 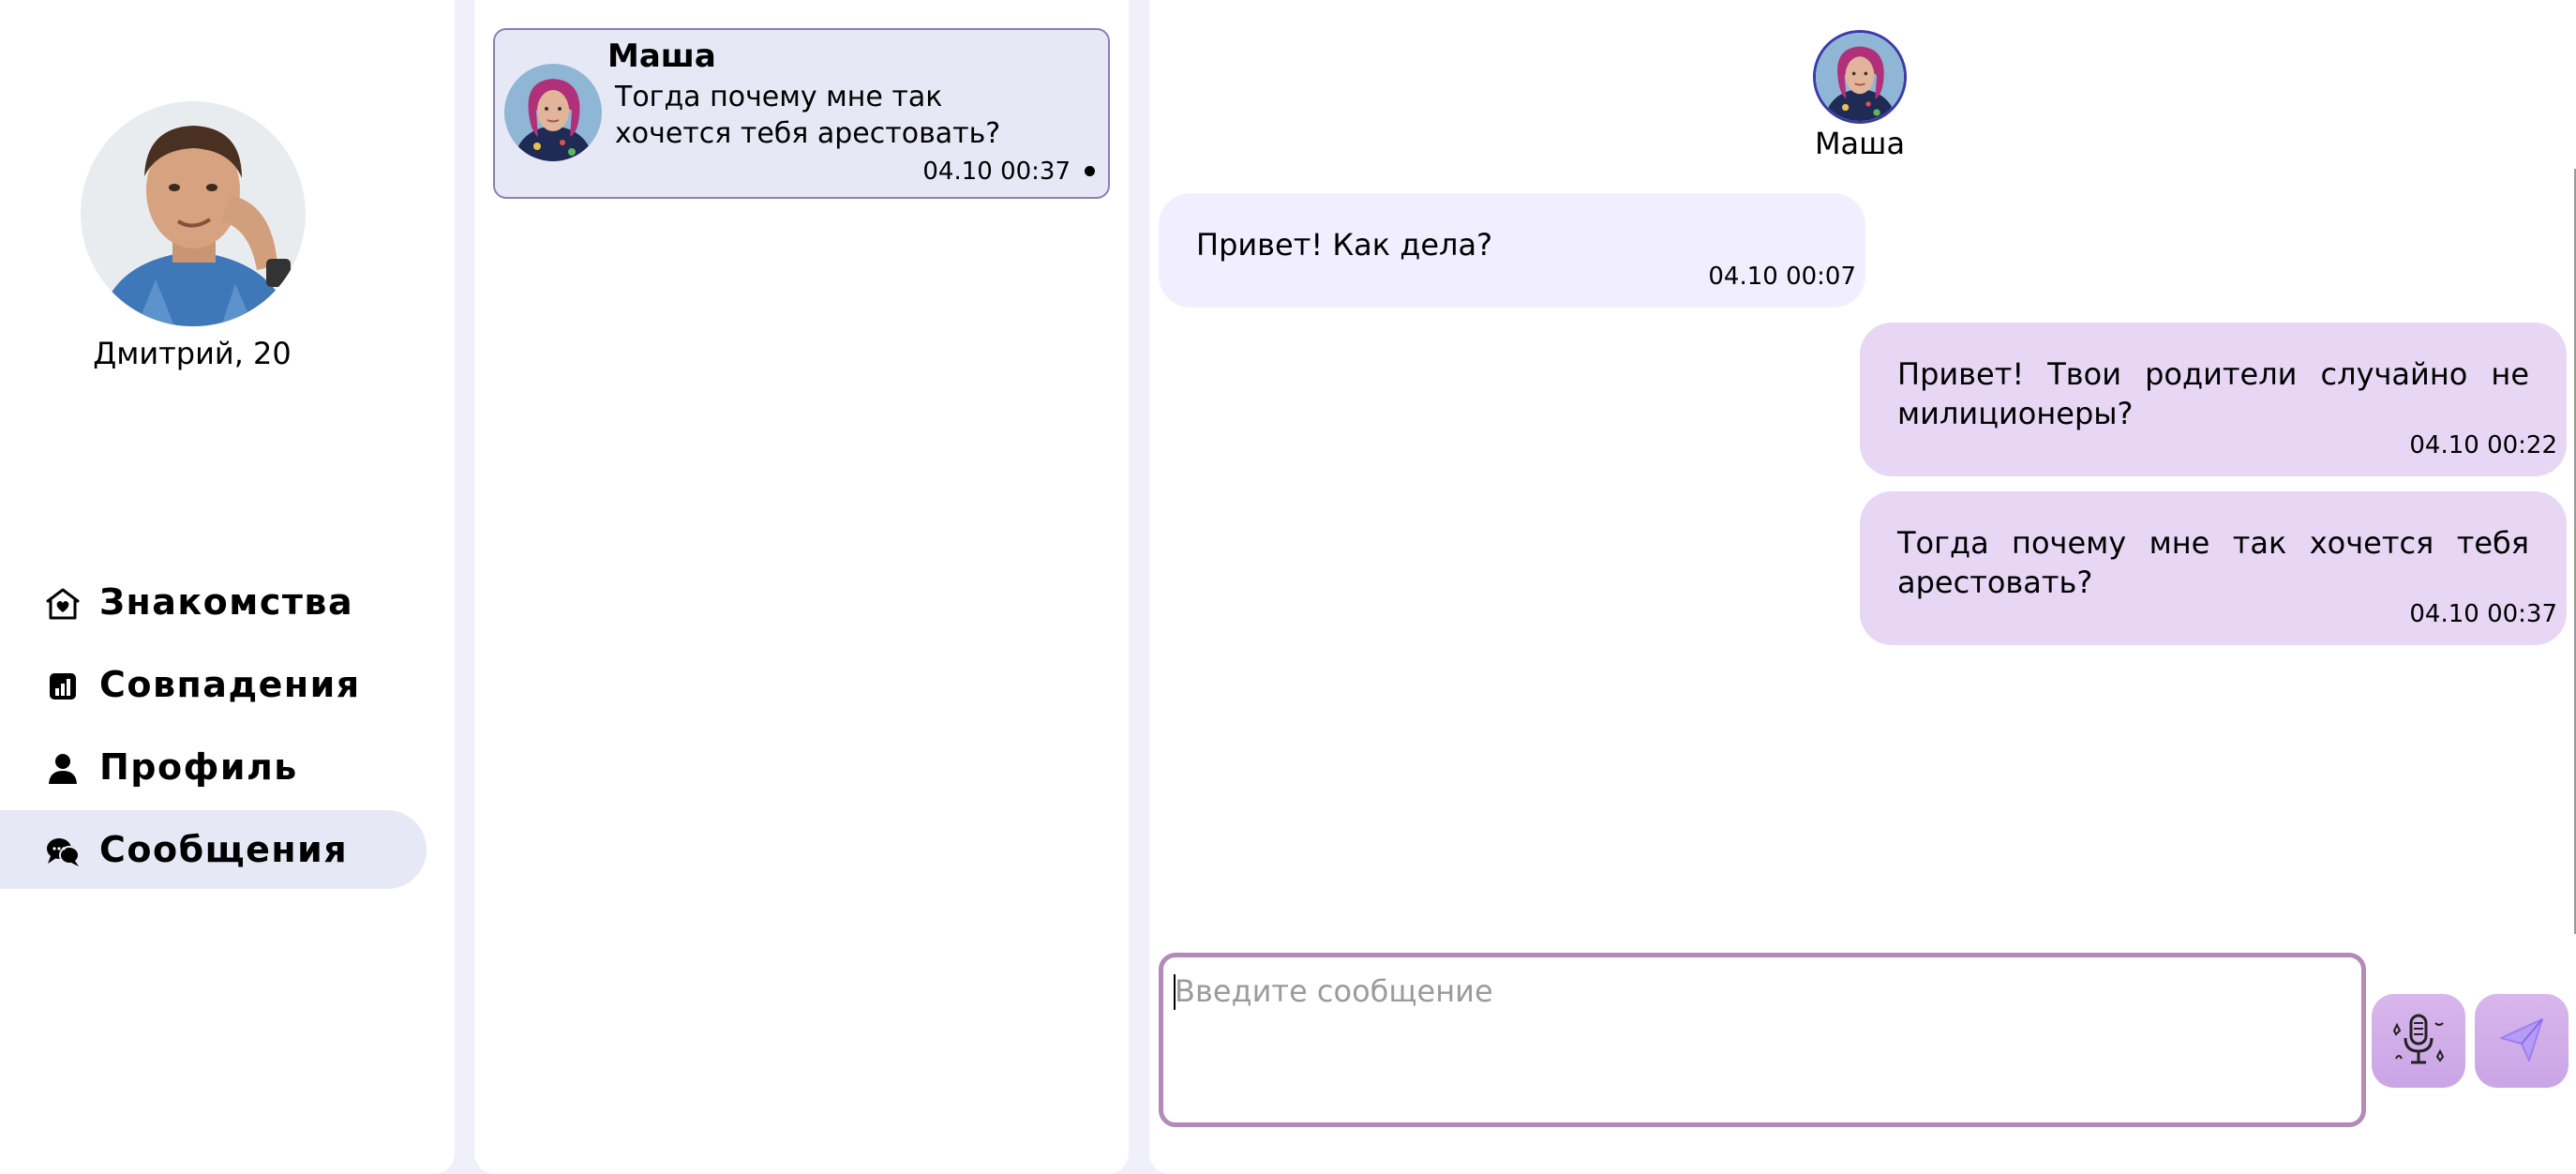 What do you see at coordinates (230, 684) in the screenshot?
I see `nav-label: Совпадения` at bounding box center [230, 684].